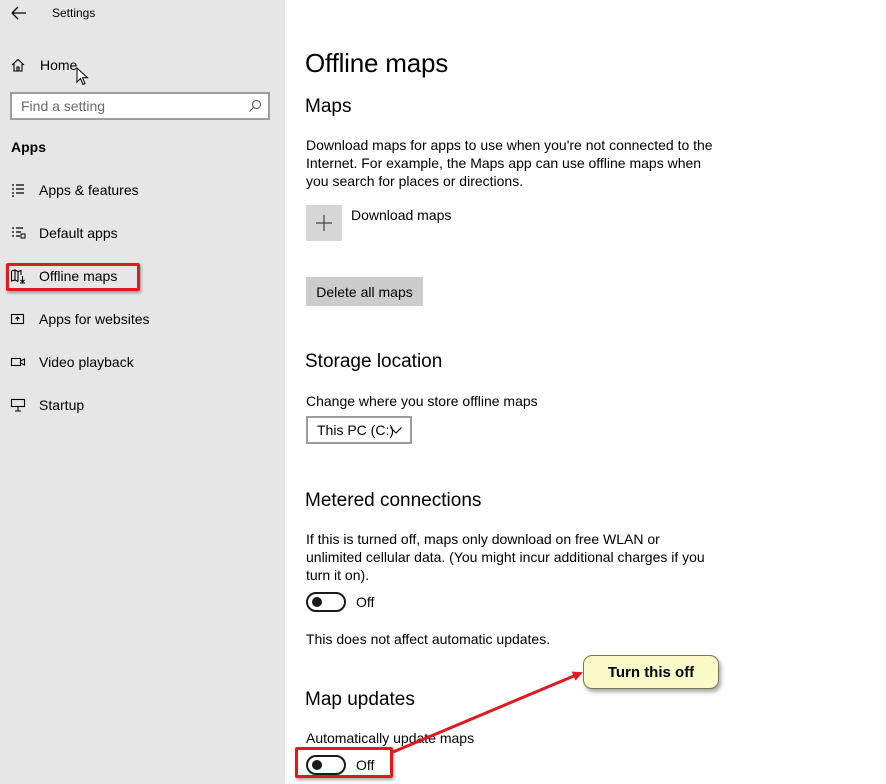 The height and width of the screenshot is (784, 886). Describe the element at coordinates (74, 13) in the screenshot. I see `window-title: Settings` at that location.